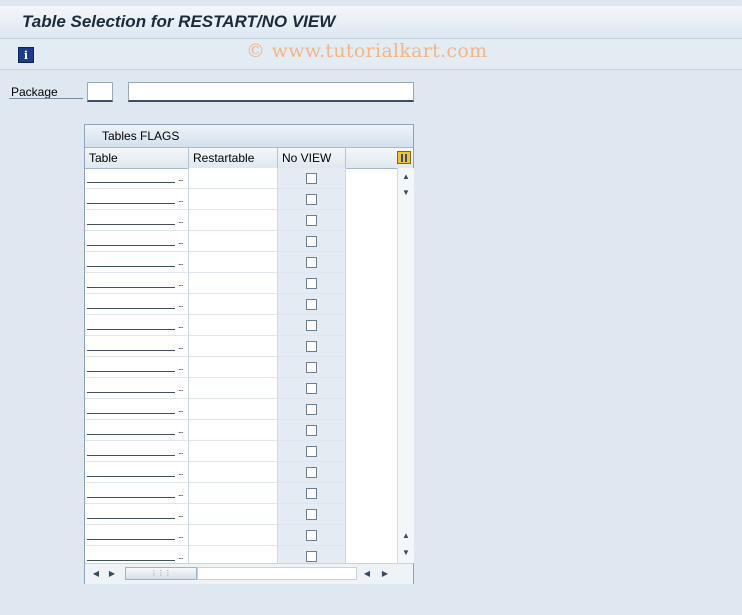  Describe the element at coordinates (406, 193) in the screenshot. I see `page-down-icon: ▼` at that location.